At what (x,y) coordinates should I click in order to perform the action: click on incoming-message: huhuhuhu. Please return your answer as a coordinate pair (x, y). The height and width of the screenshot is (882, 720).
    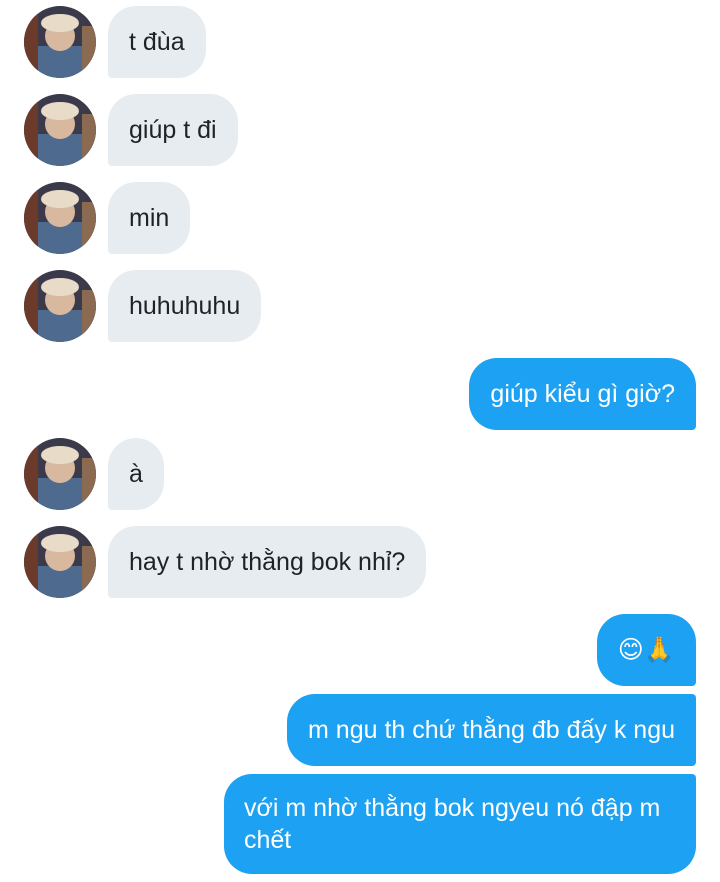
    Looking at the image, I should click on (185, 306).